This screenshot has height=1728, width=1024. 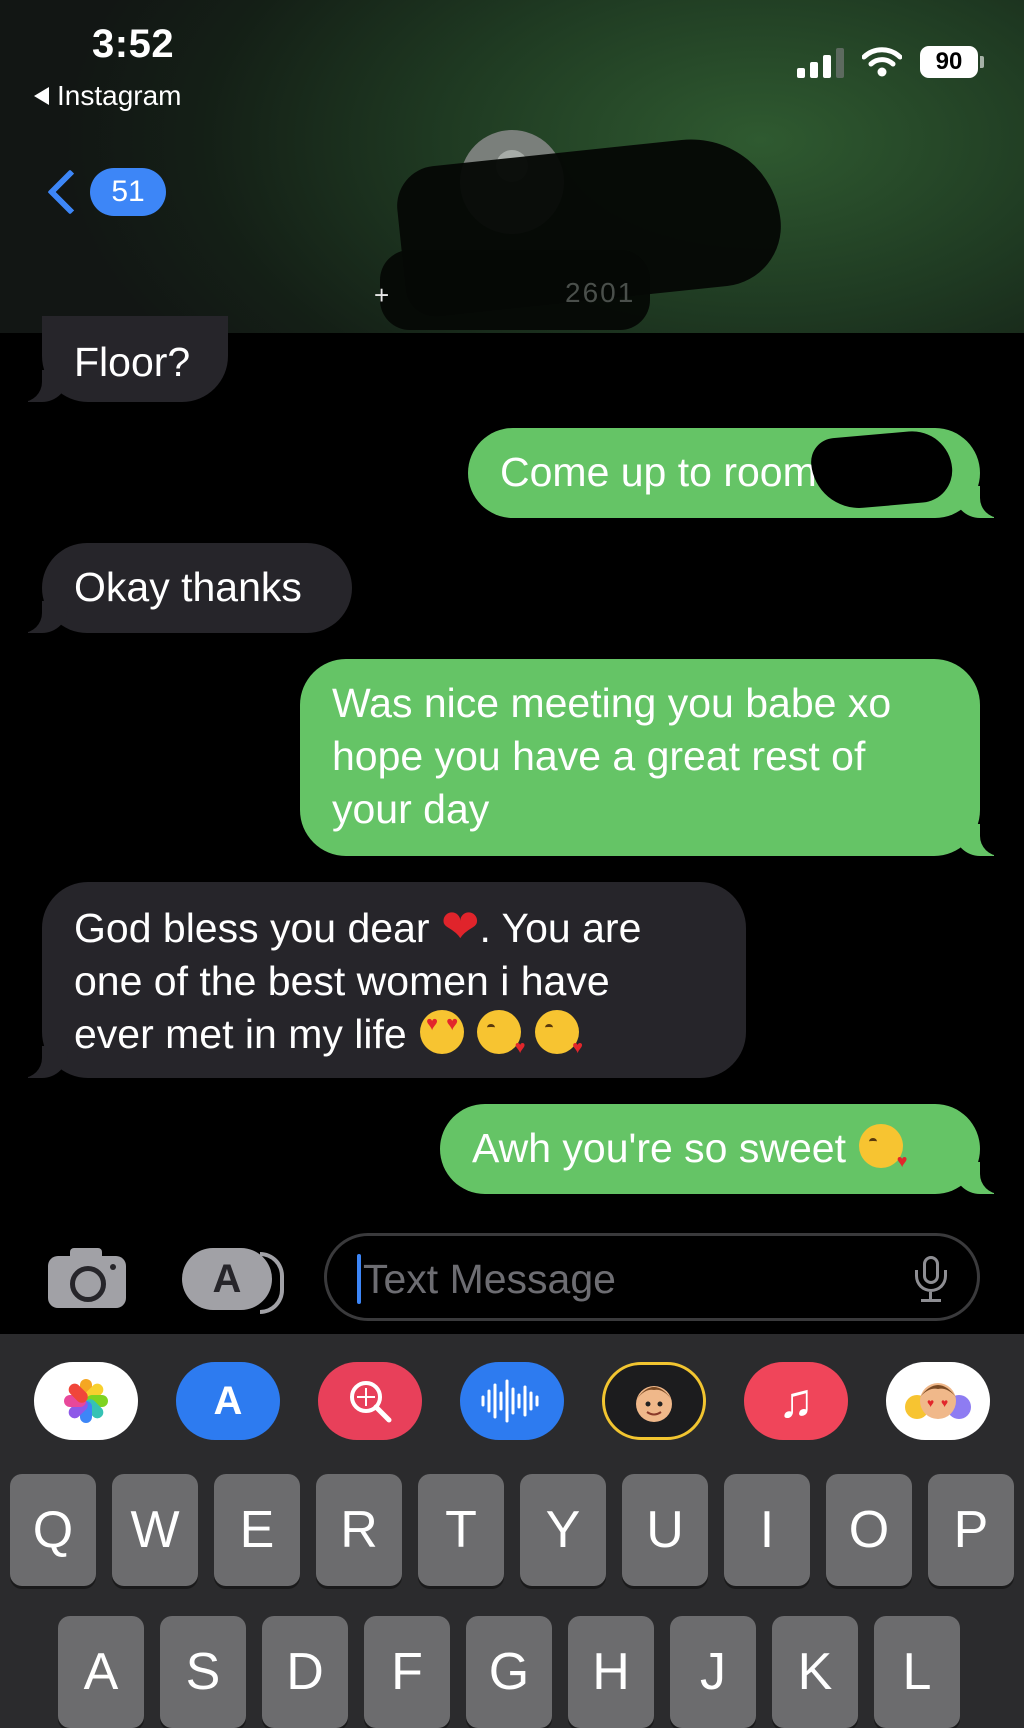 I want to click on memoji-app-button, so click(x=654, y=1401).